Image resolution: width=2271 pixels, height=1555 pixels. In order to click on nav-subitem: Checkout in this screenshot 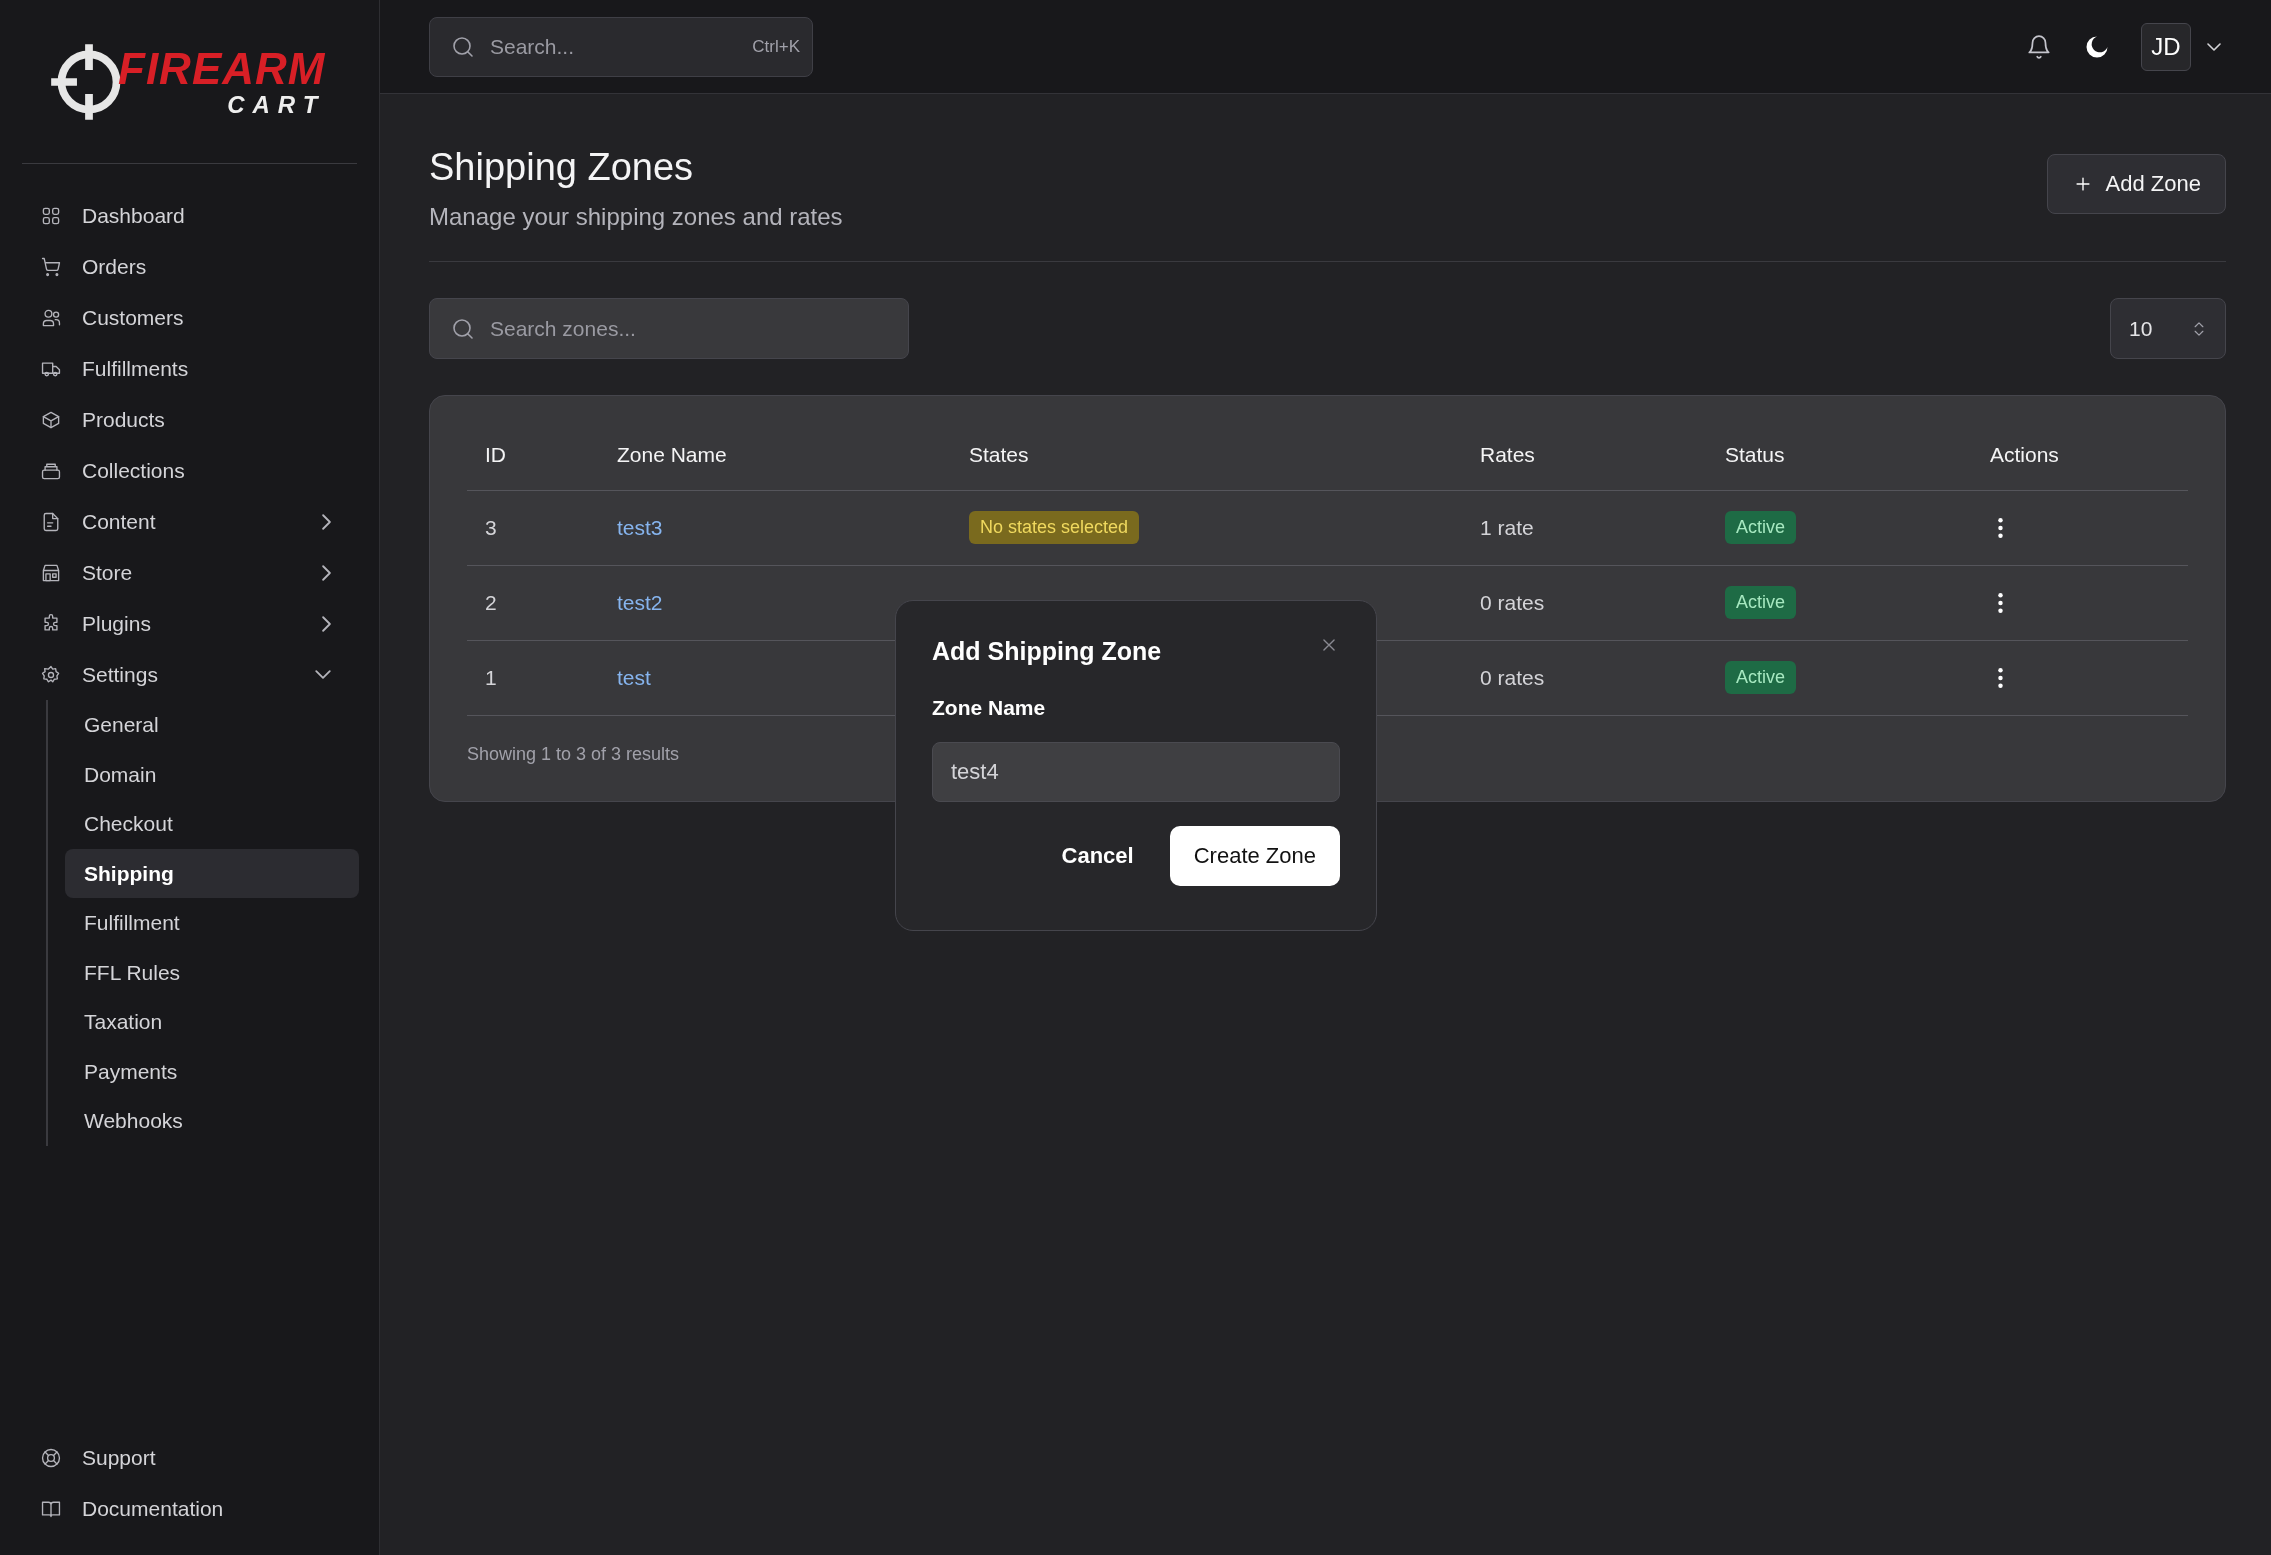, I will do `click(212, 824)`.